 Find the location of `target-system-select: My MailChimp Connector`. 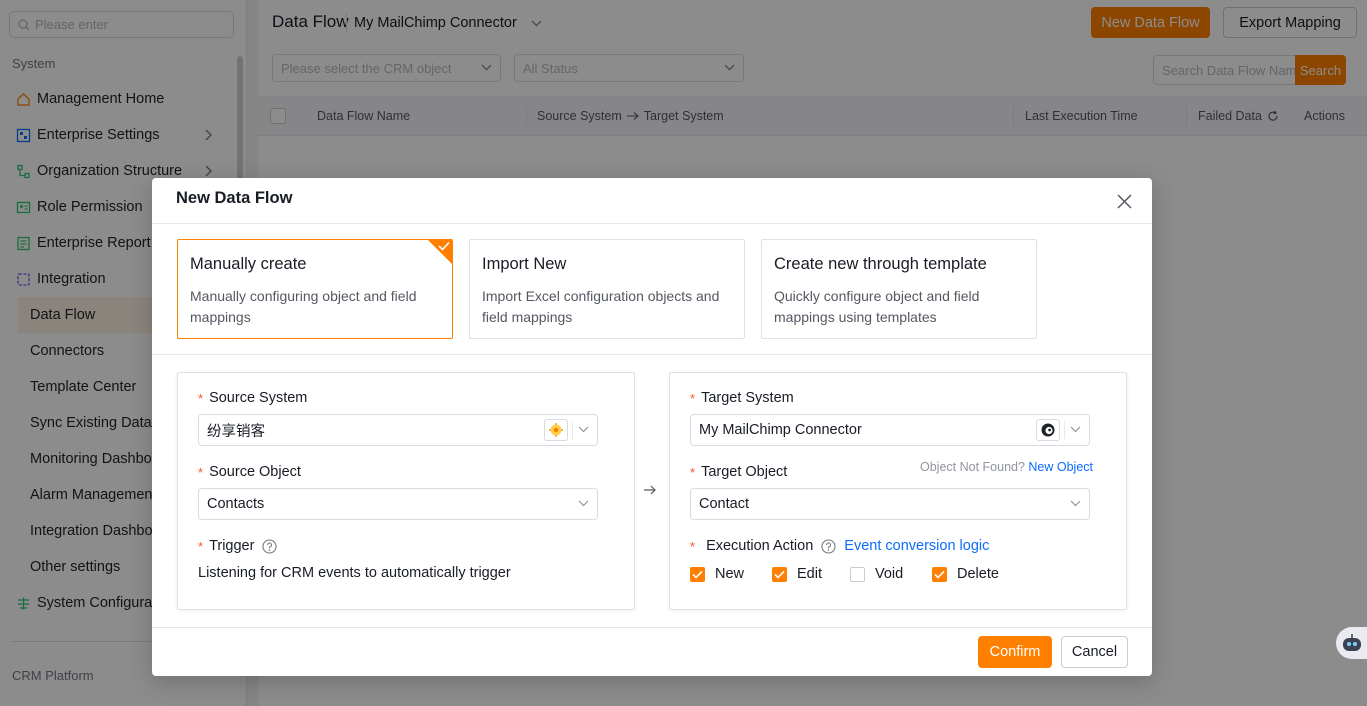

target-system-select: My MailChimp Connector is located at coordinates (890, 430).